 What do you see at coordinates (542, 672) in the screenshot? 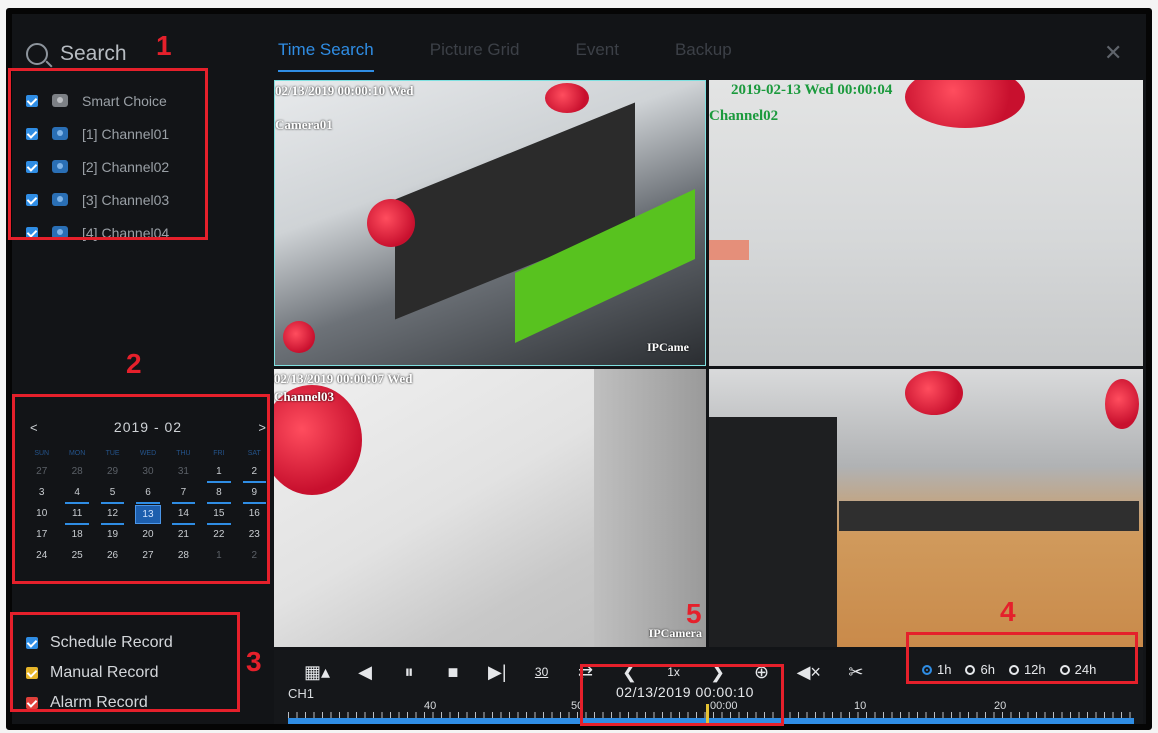
I see `skip-30-button: 30` at bounding box center [542, 672].